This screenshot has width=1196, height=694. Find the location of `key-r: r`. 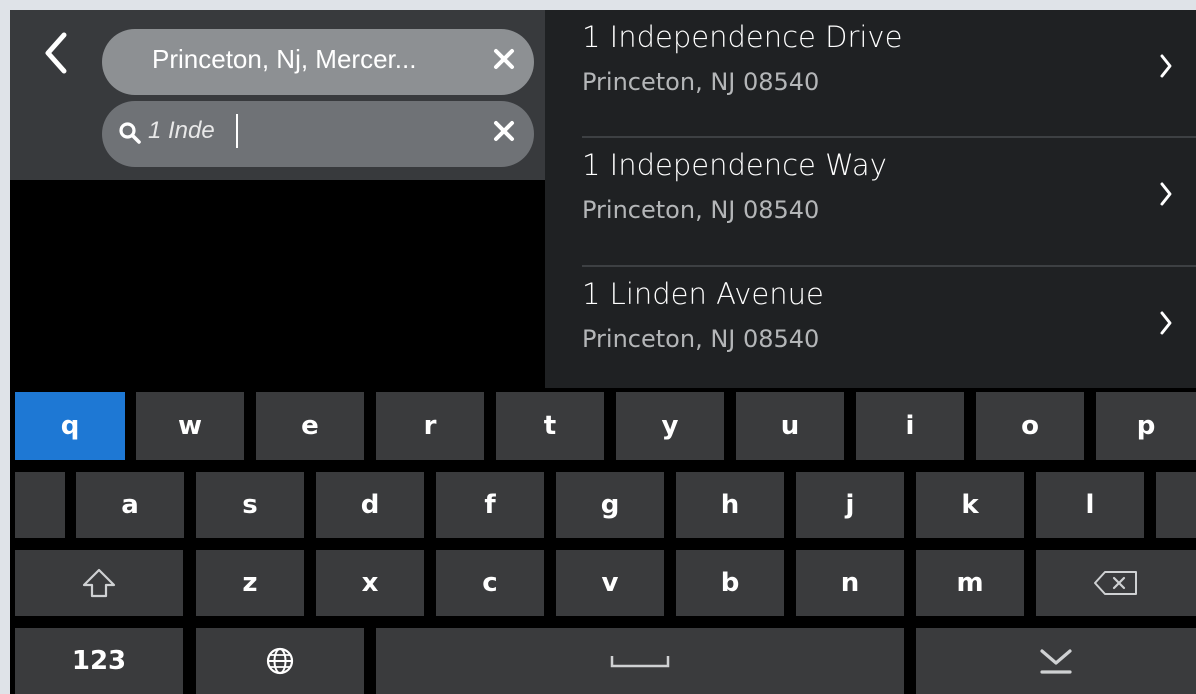

key-r: r is located at coordinates (430, 426).